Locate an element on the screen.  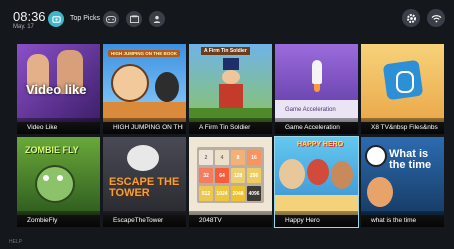
app-title: Video Like is located at coordinates (42, 127).